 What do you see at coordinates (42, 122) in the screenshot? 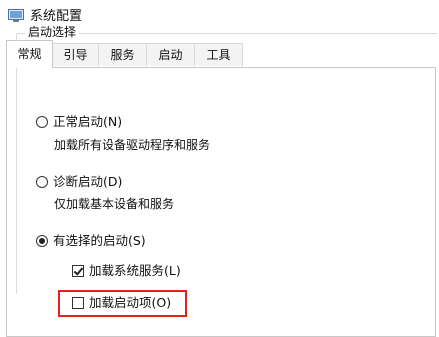
I see `normal-startup-radio-button` at bounding box center [42, 122].